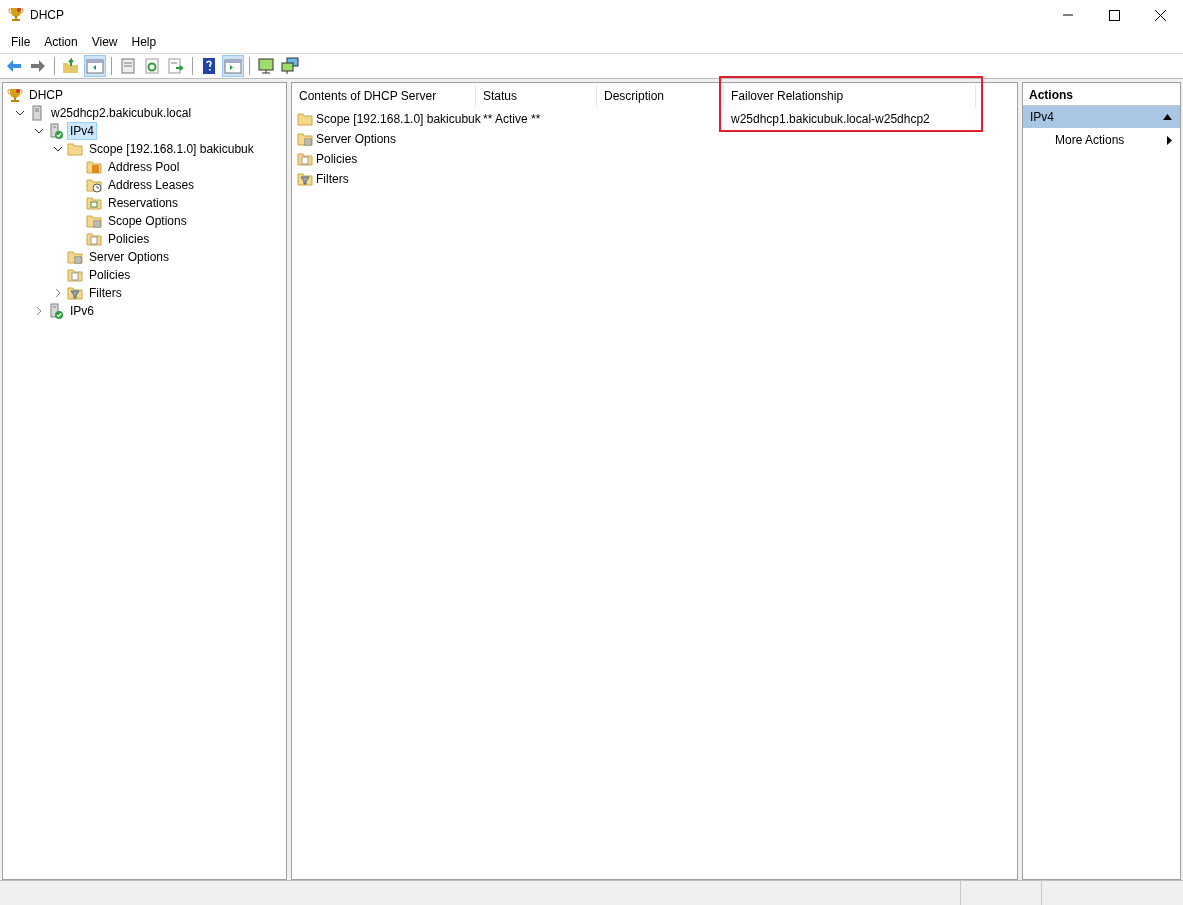 The height and width of the screenshot is (905, 1183). What do you see at coordinates (128, 66) in the screenshot?
I see `properties-icon` at bounding box center [128, 66].